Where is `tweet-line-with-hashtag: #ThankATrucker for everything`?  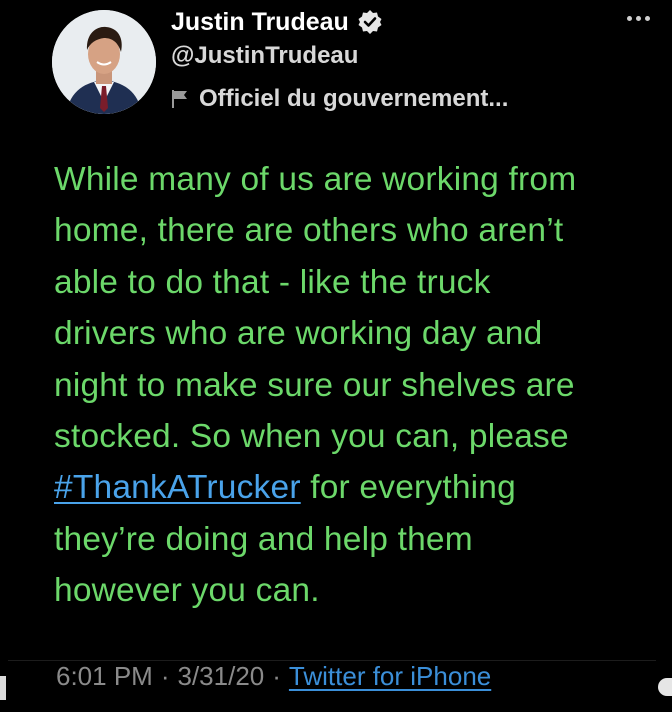
tweet-line-with-hashtag: #ThankATrucker for everything is located at coordinates (360, 487).